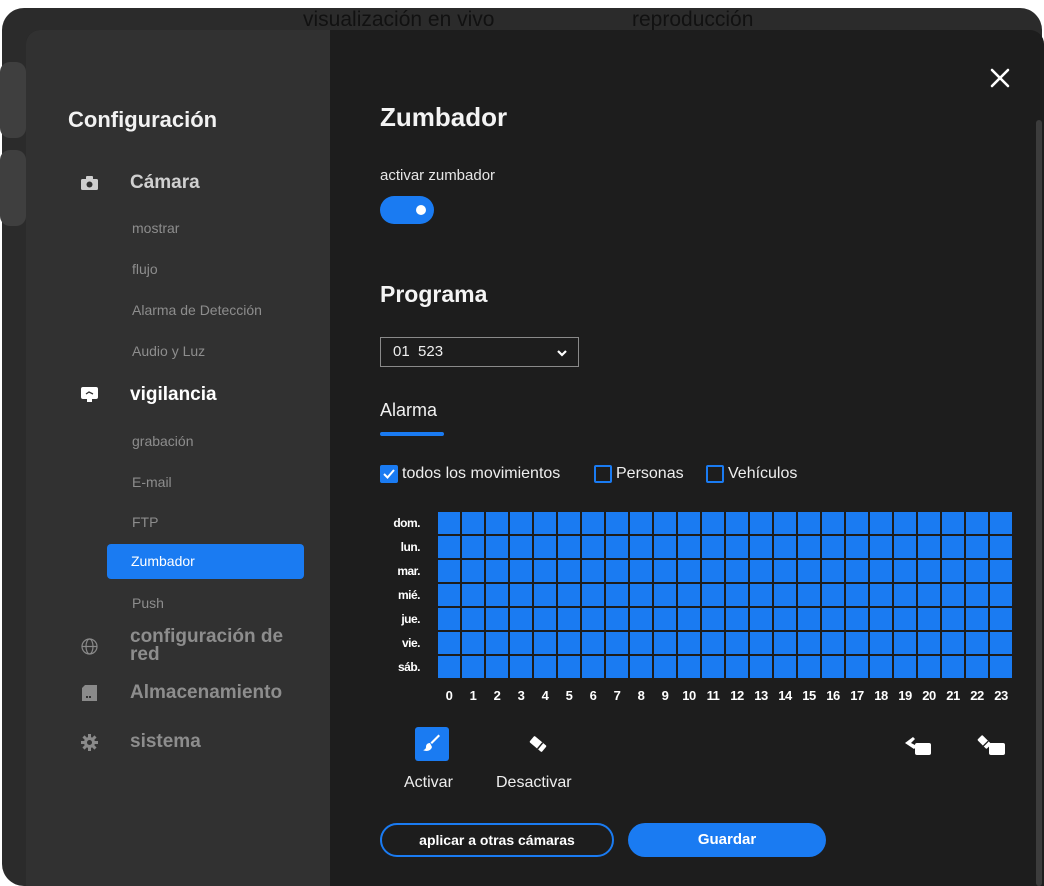  I want to click on checkbox-all-motion: todos los movimientos, so click(470, 474).